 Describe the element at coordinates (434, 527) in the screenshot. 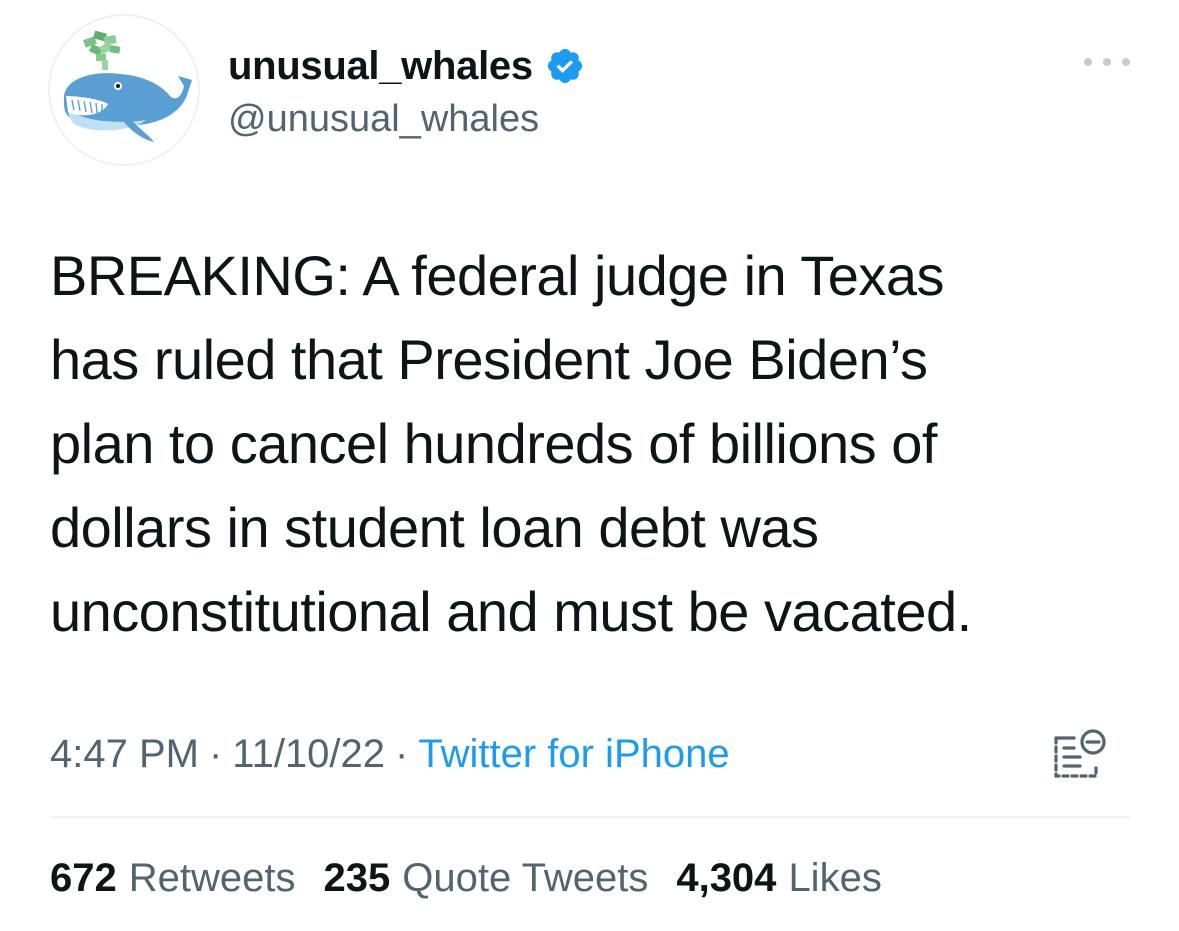

I see `tweet-text-line: dollars in student loan debt was` at that location.